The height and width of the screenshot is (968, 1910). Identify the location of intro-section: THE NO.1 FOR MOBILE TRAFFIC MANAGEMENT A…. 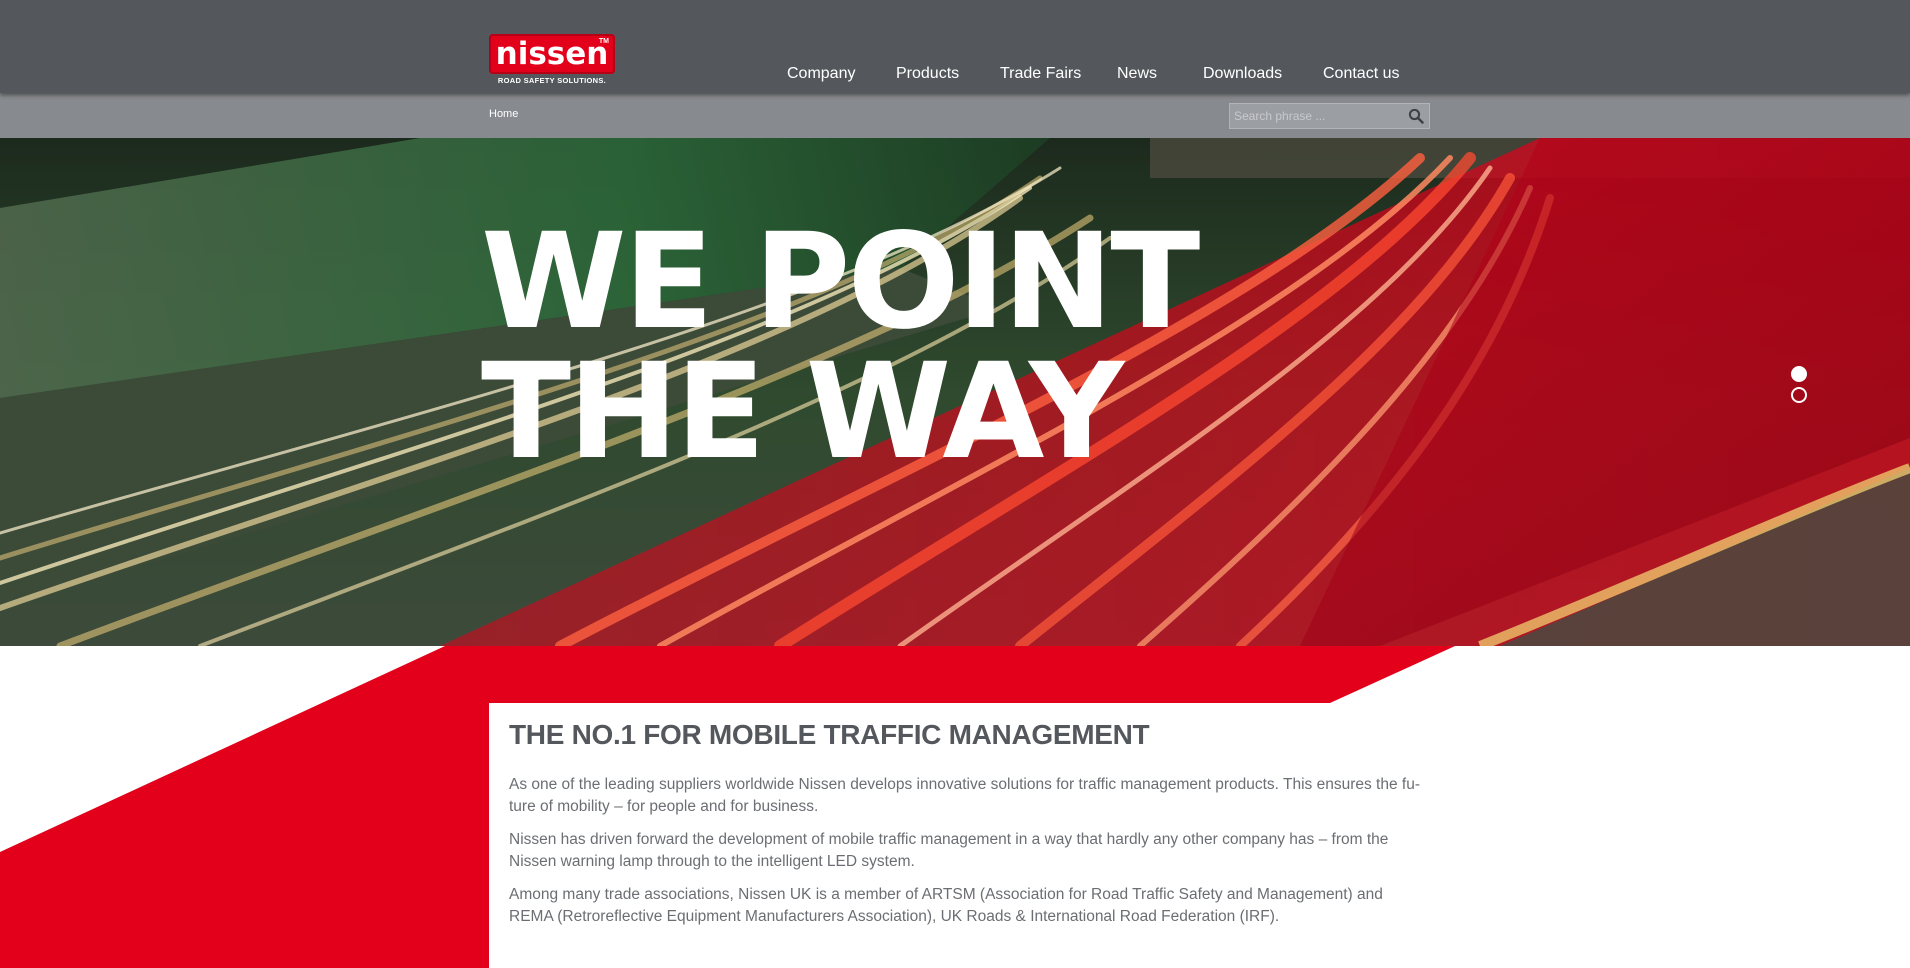
(960, 835).